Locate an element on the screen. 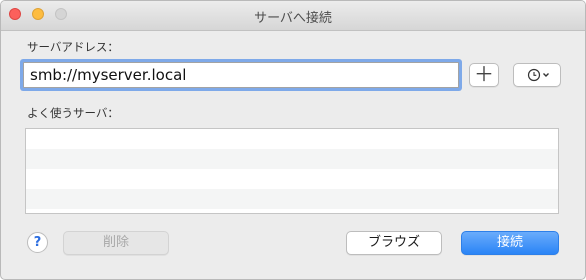  plus-icon: ＋ is located at coordinates (484, 74).